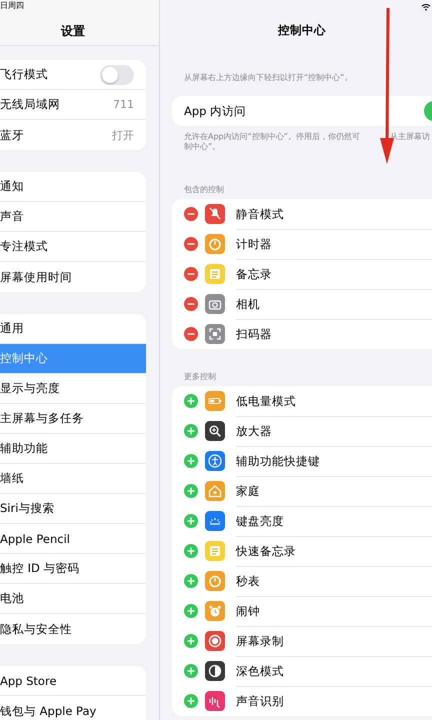 Image resolution: width=432 pixels, height=720 pixels. Describe the element at coordinates (73, 419) in the screenshot. I see `settings-item: 主屏幕与多任务` at that location.